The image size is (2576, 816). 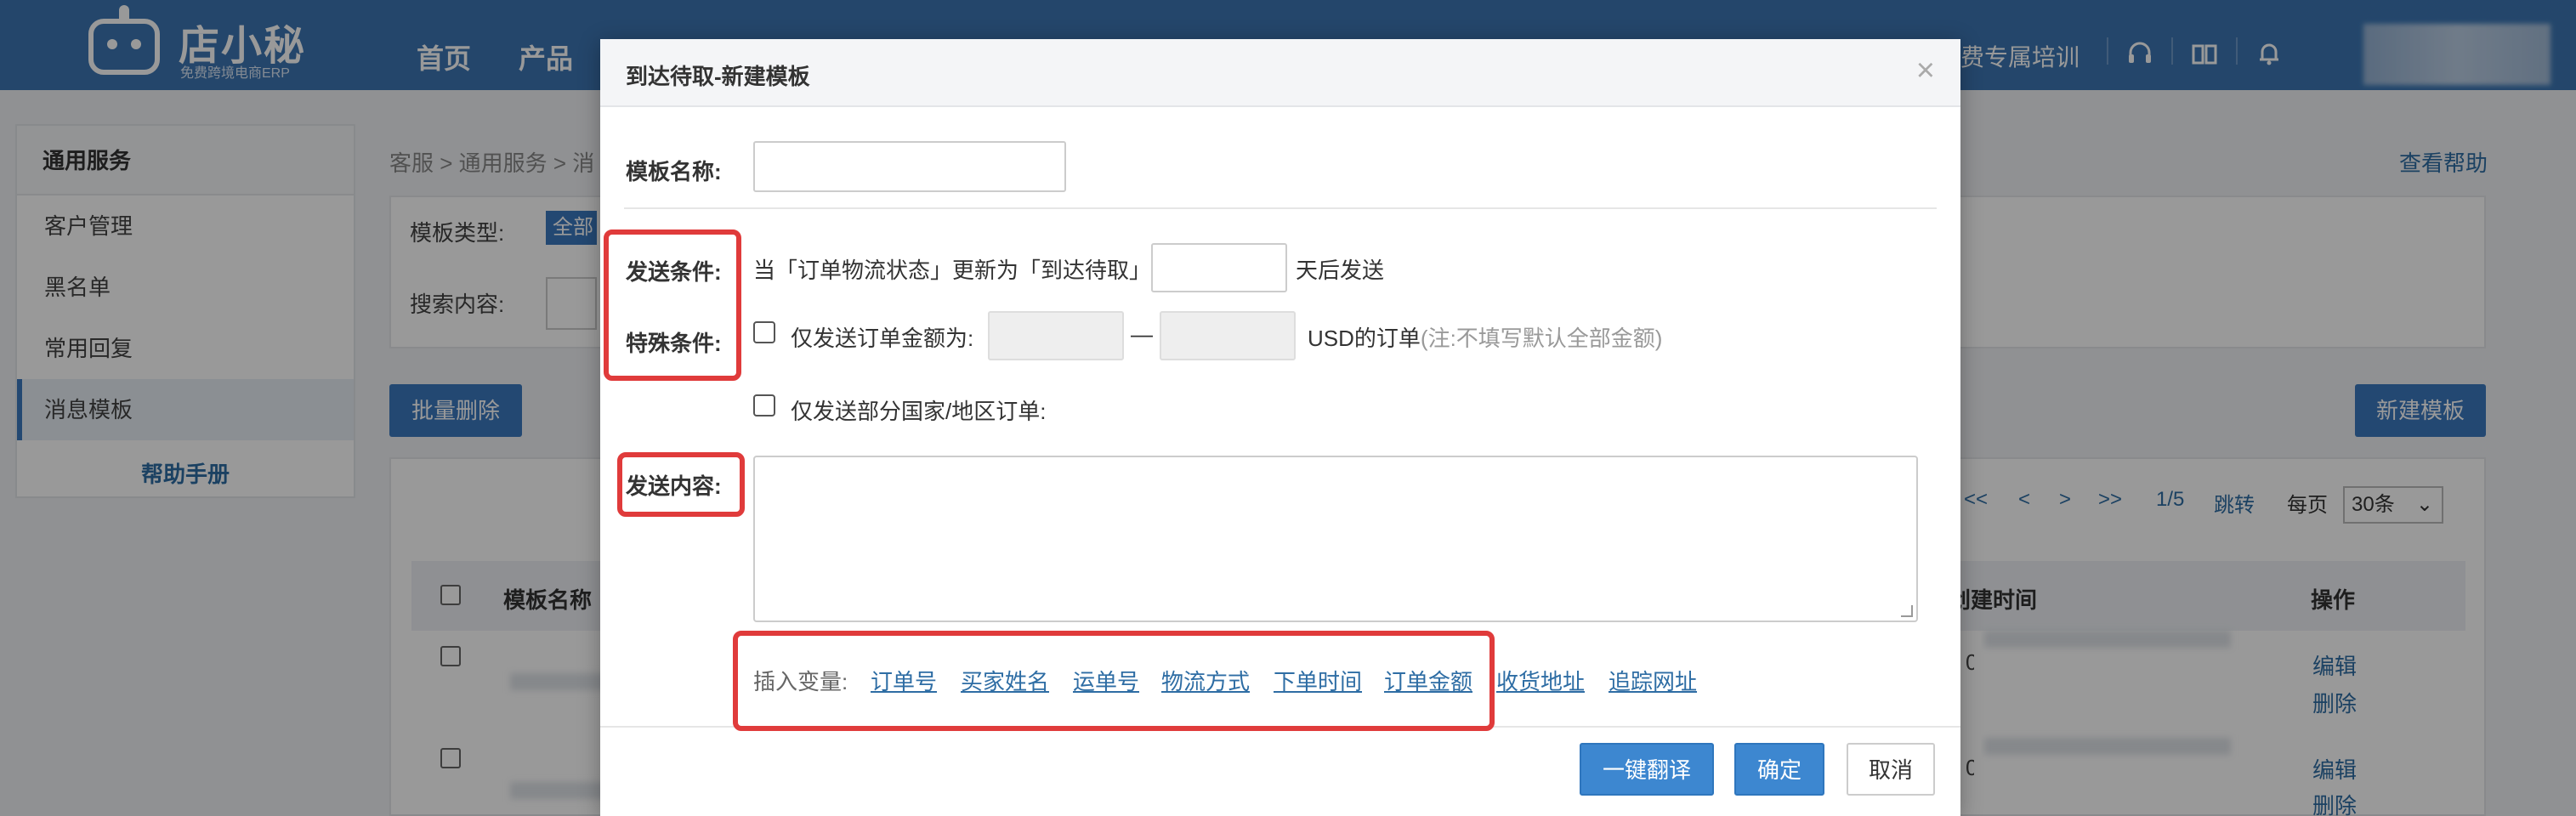 I want to click on divider, so click(x=1281, y=208).